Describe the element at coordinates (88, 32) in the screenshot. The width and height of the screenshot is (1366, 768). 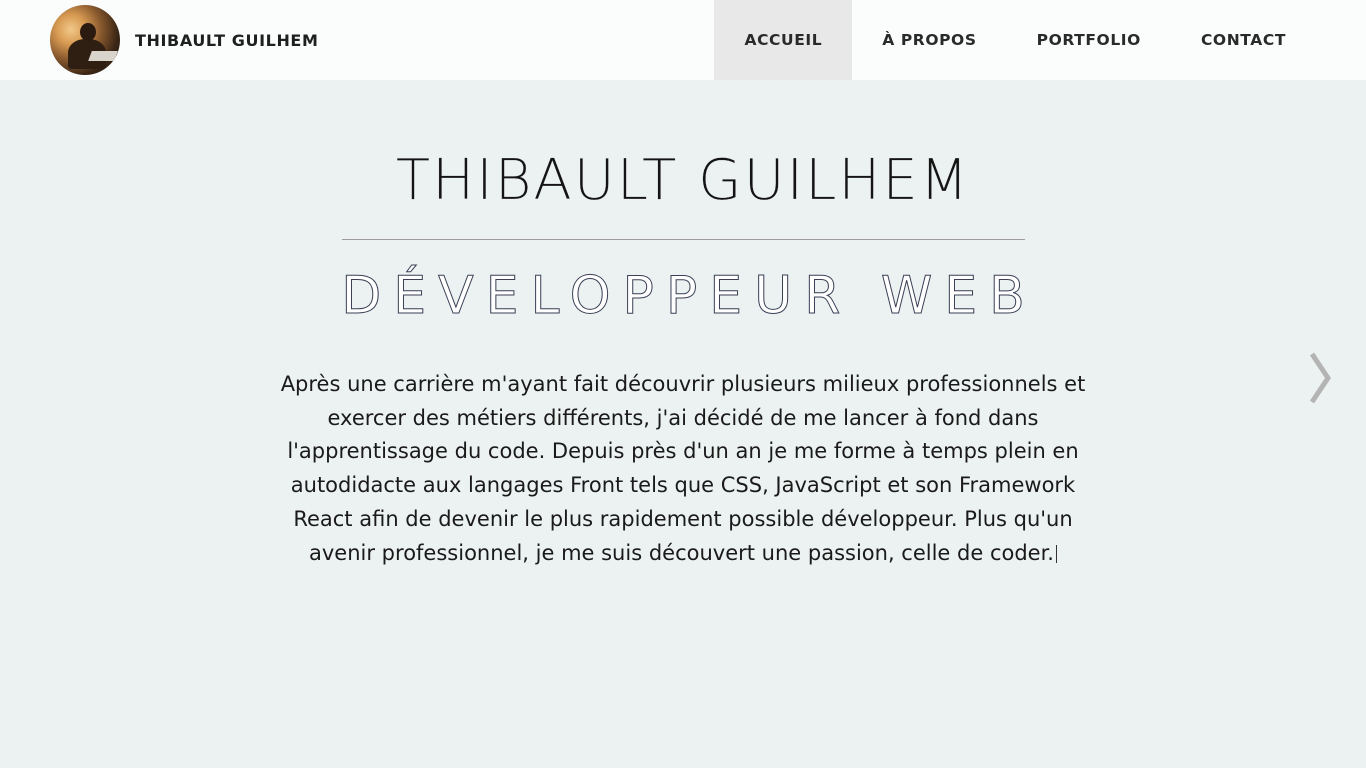
I see `avatar-silhouette-head` at that location.